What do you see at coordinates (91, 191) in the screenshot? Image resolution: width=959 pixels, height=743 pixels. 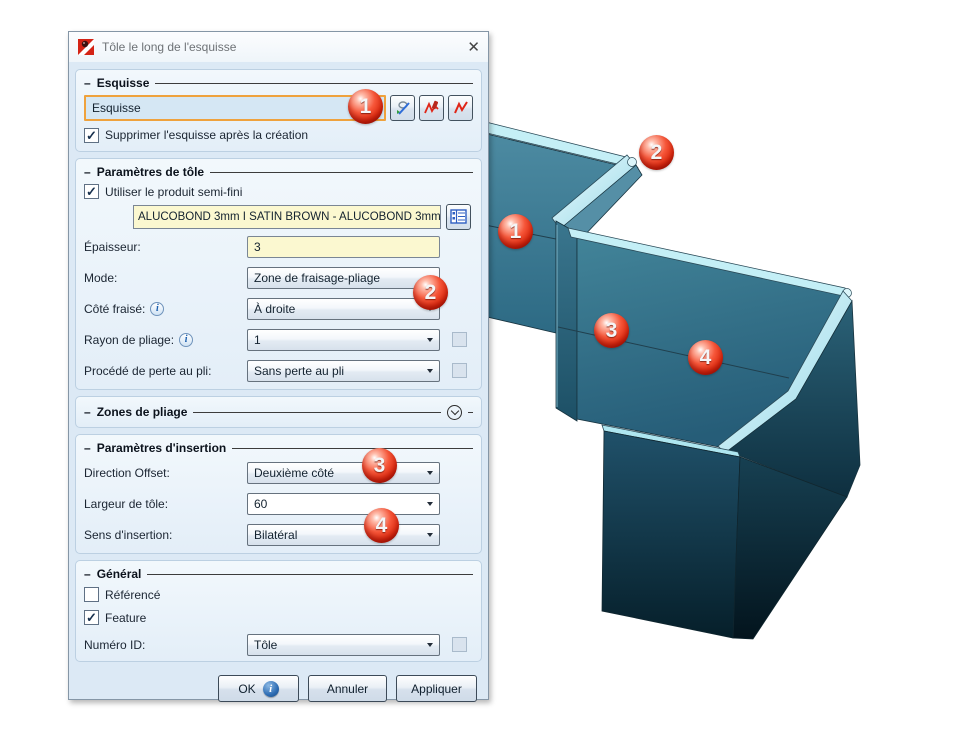 I see `semi-finished-checkbox: ✓` at bounding box center [91, 191].